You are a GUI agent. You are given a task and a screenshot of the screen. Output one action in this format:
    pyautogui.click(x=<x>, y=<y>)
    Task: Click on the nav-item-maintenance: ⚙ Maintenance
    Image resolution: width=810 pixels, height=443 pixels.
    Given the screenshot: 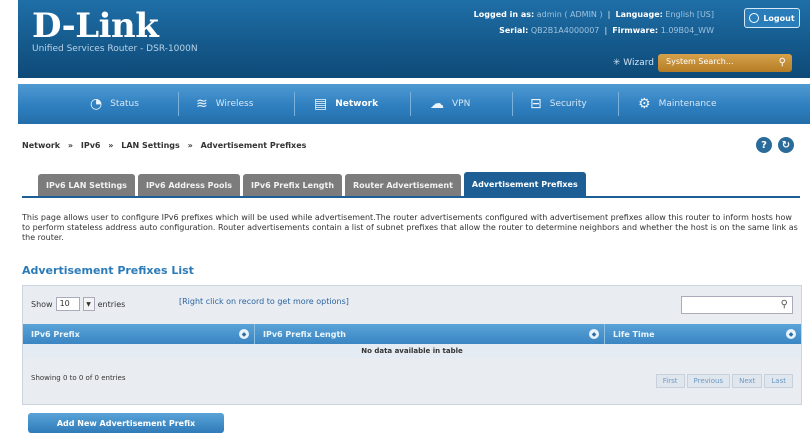 What is the action you would take?
    pyautogui.click(x=677, y=104)
    